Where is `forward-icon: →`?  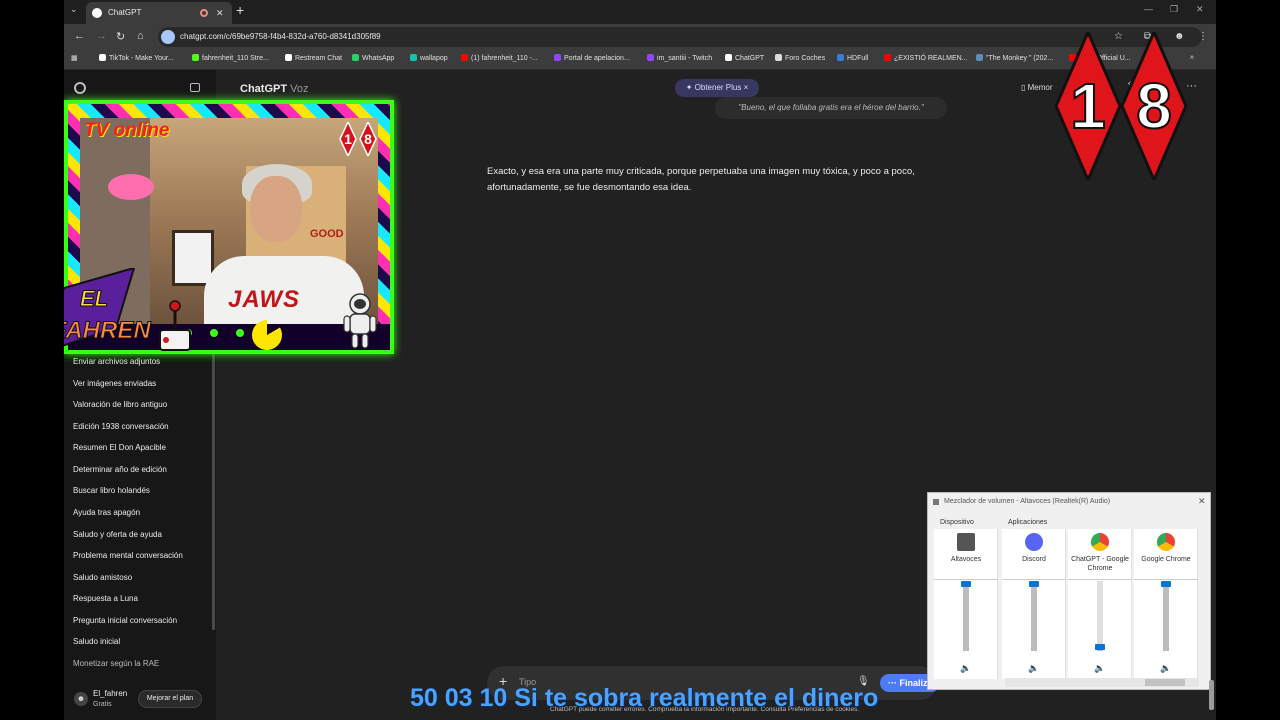 forward-icon: → is located at coordinates (101, 36).